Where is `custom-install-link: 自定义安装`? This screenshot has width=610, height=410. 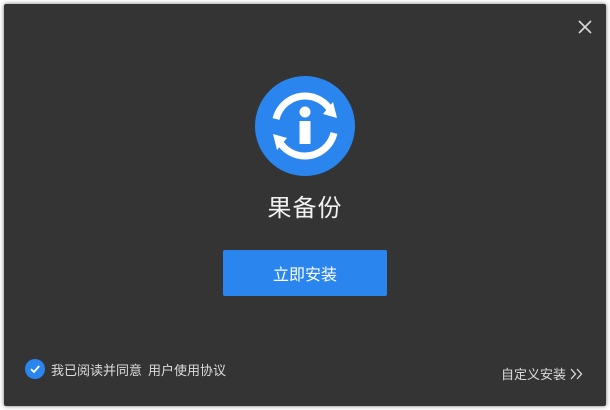 custom-install-link: 自定义安装 is located at coordinates (542, 373).